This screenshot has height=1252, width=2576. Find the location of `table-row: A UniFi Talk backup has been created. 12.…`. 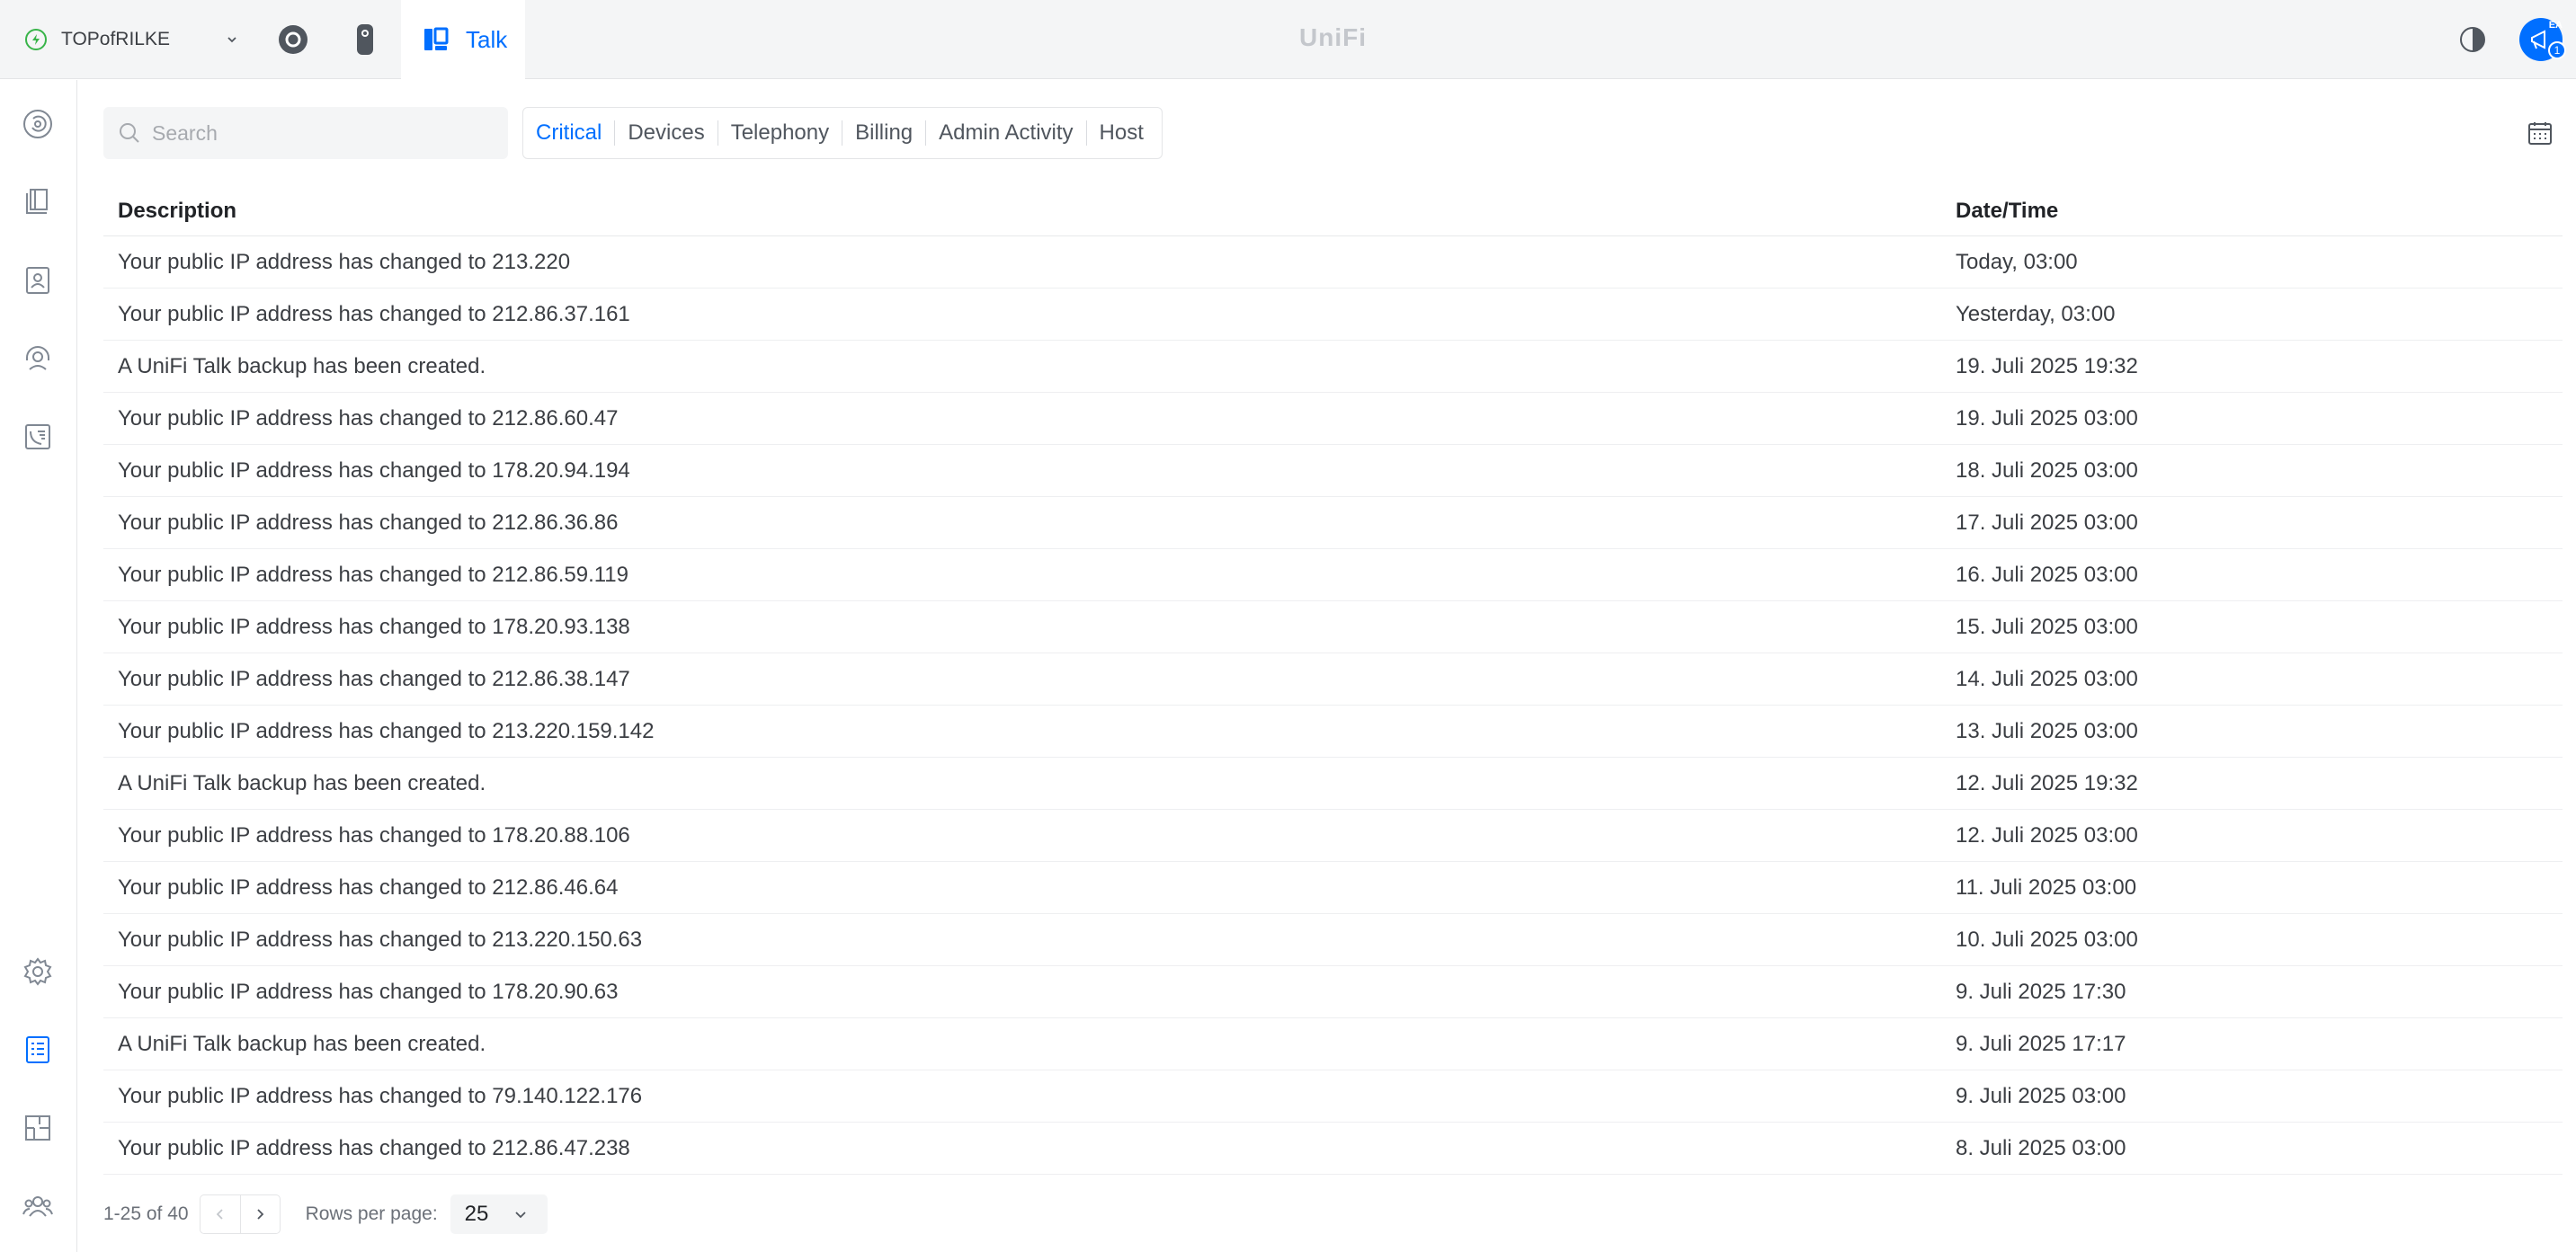

table-row: A UniFi Talk backup has been created. 12.… is located at coordinates (1333, 784).